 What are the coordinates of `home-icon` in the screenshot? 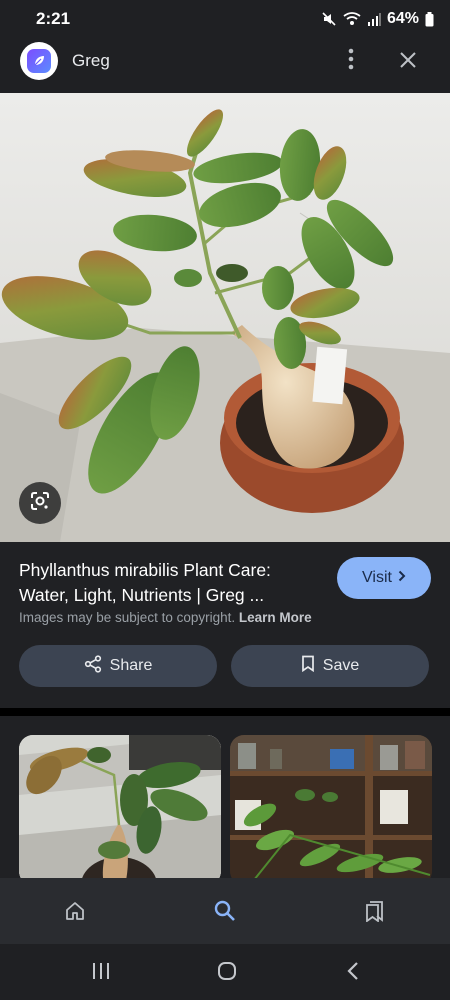 It's located at (75, 913).